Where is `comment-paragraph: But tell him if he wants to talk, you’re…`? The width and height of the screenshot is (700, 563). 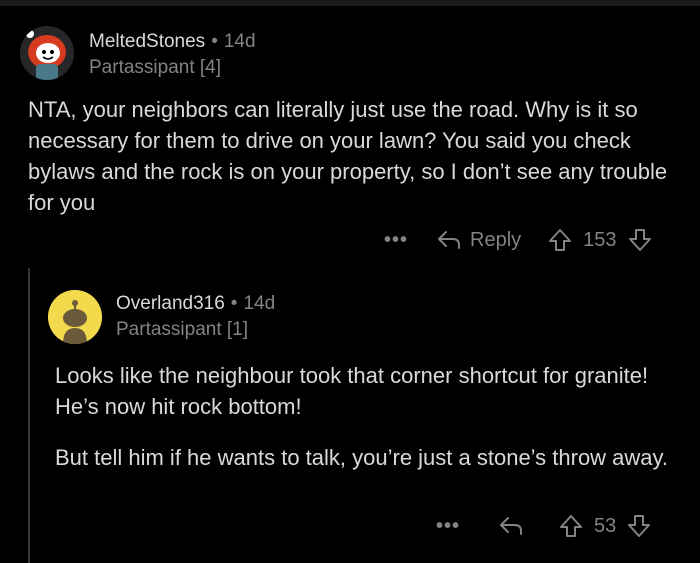
comment-paragraph: But tell him if he wants to talk, you’re… is located at coordinates (362, 457).